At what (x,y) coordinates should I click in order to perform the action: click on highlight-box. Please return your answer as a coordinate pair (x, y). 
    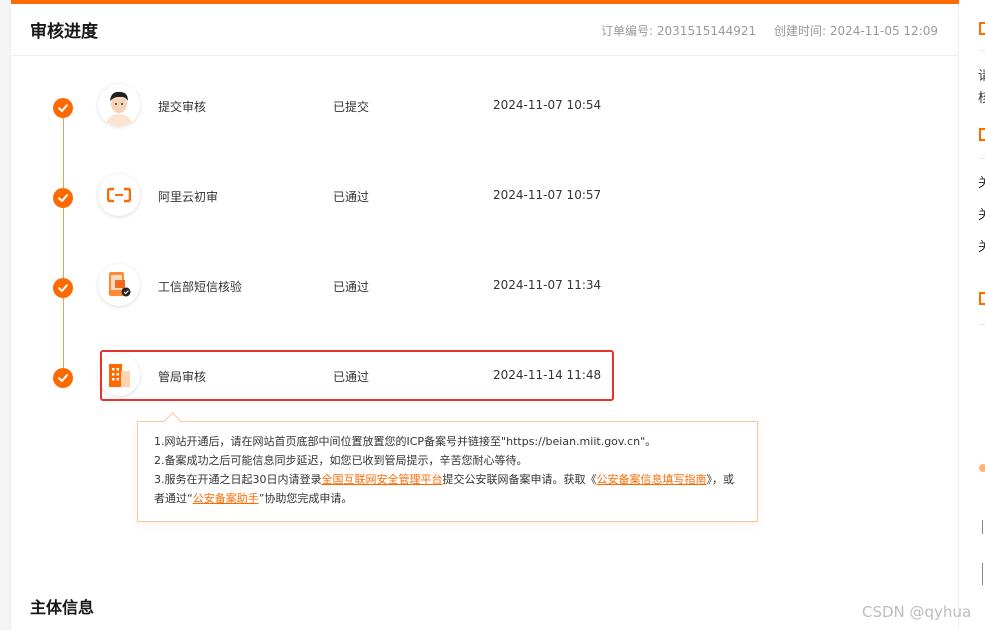
    Looking at the image, I should click on (357, 375).